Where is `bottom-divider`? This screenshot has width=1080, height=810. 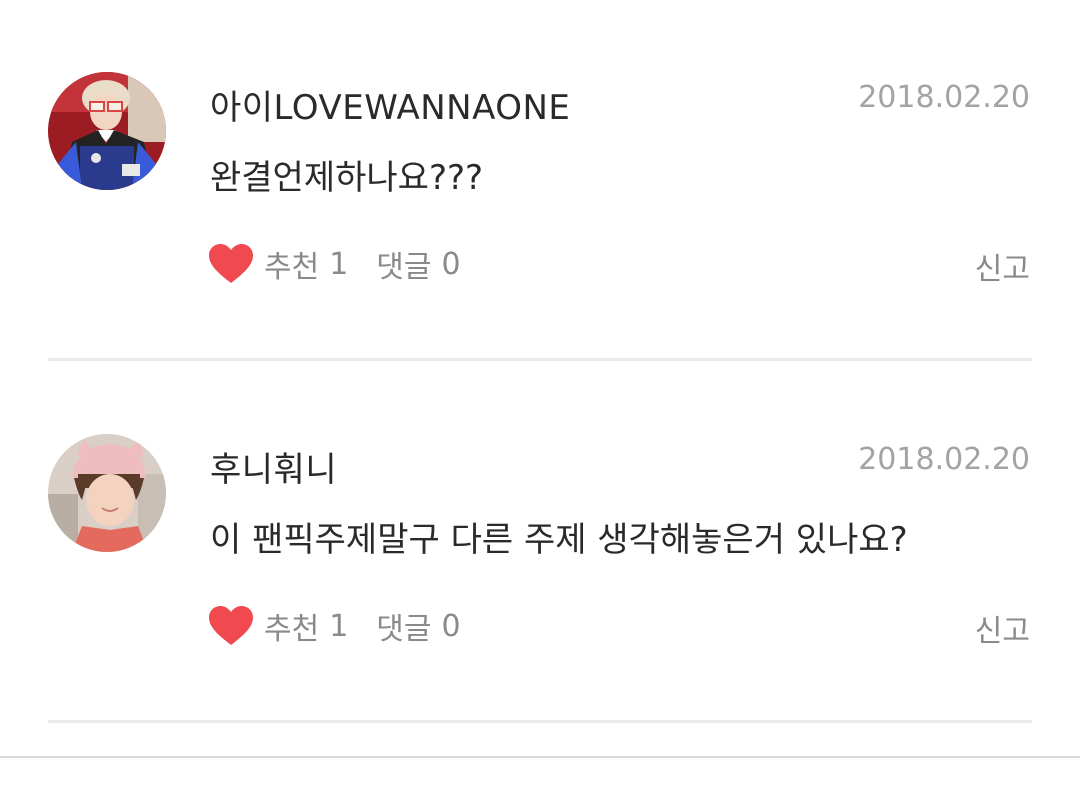 bottom-divider is located at coordinates (540, 757).